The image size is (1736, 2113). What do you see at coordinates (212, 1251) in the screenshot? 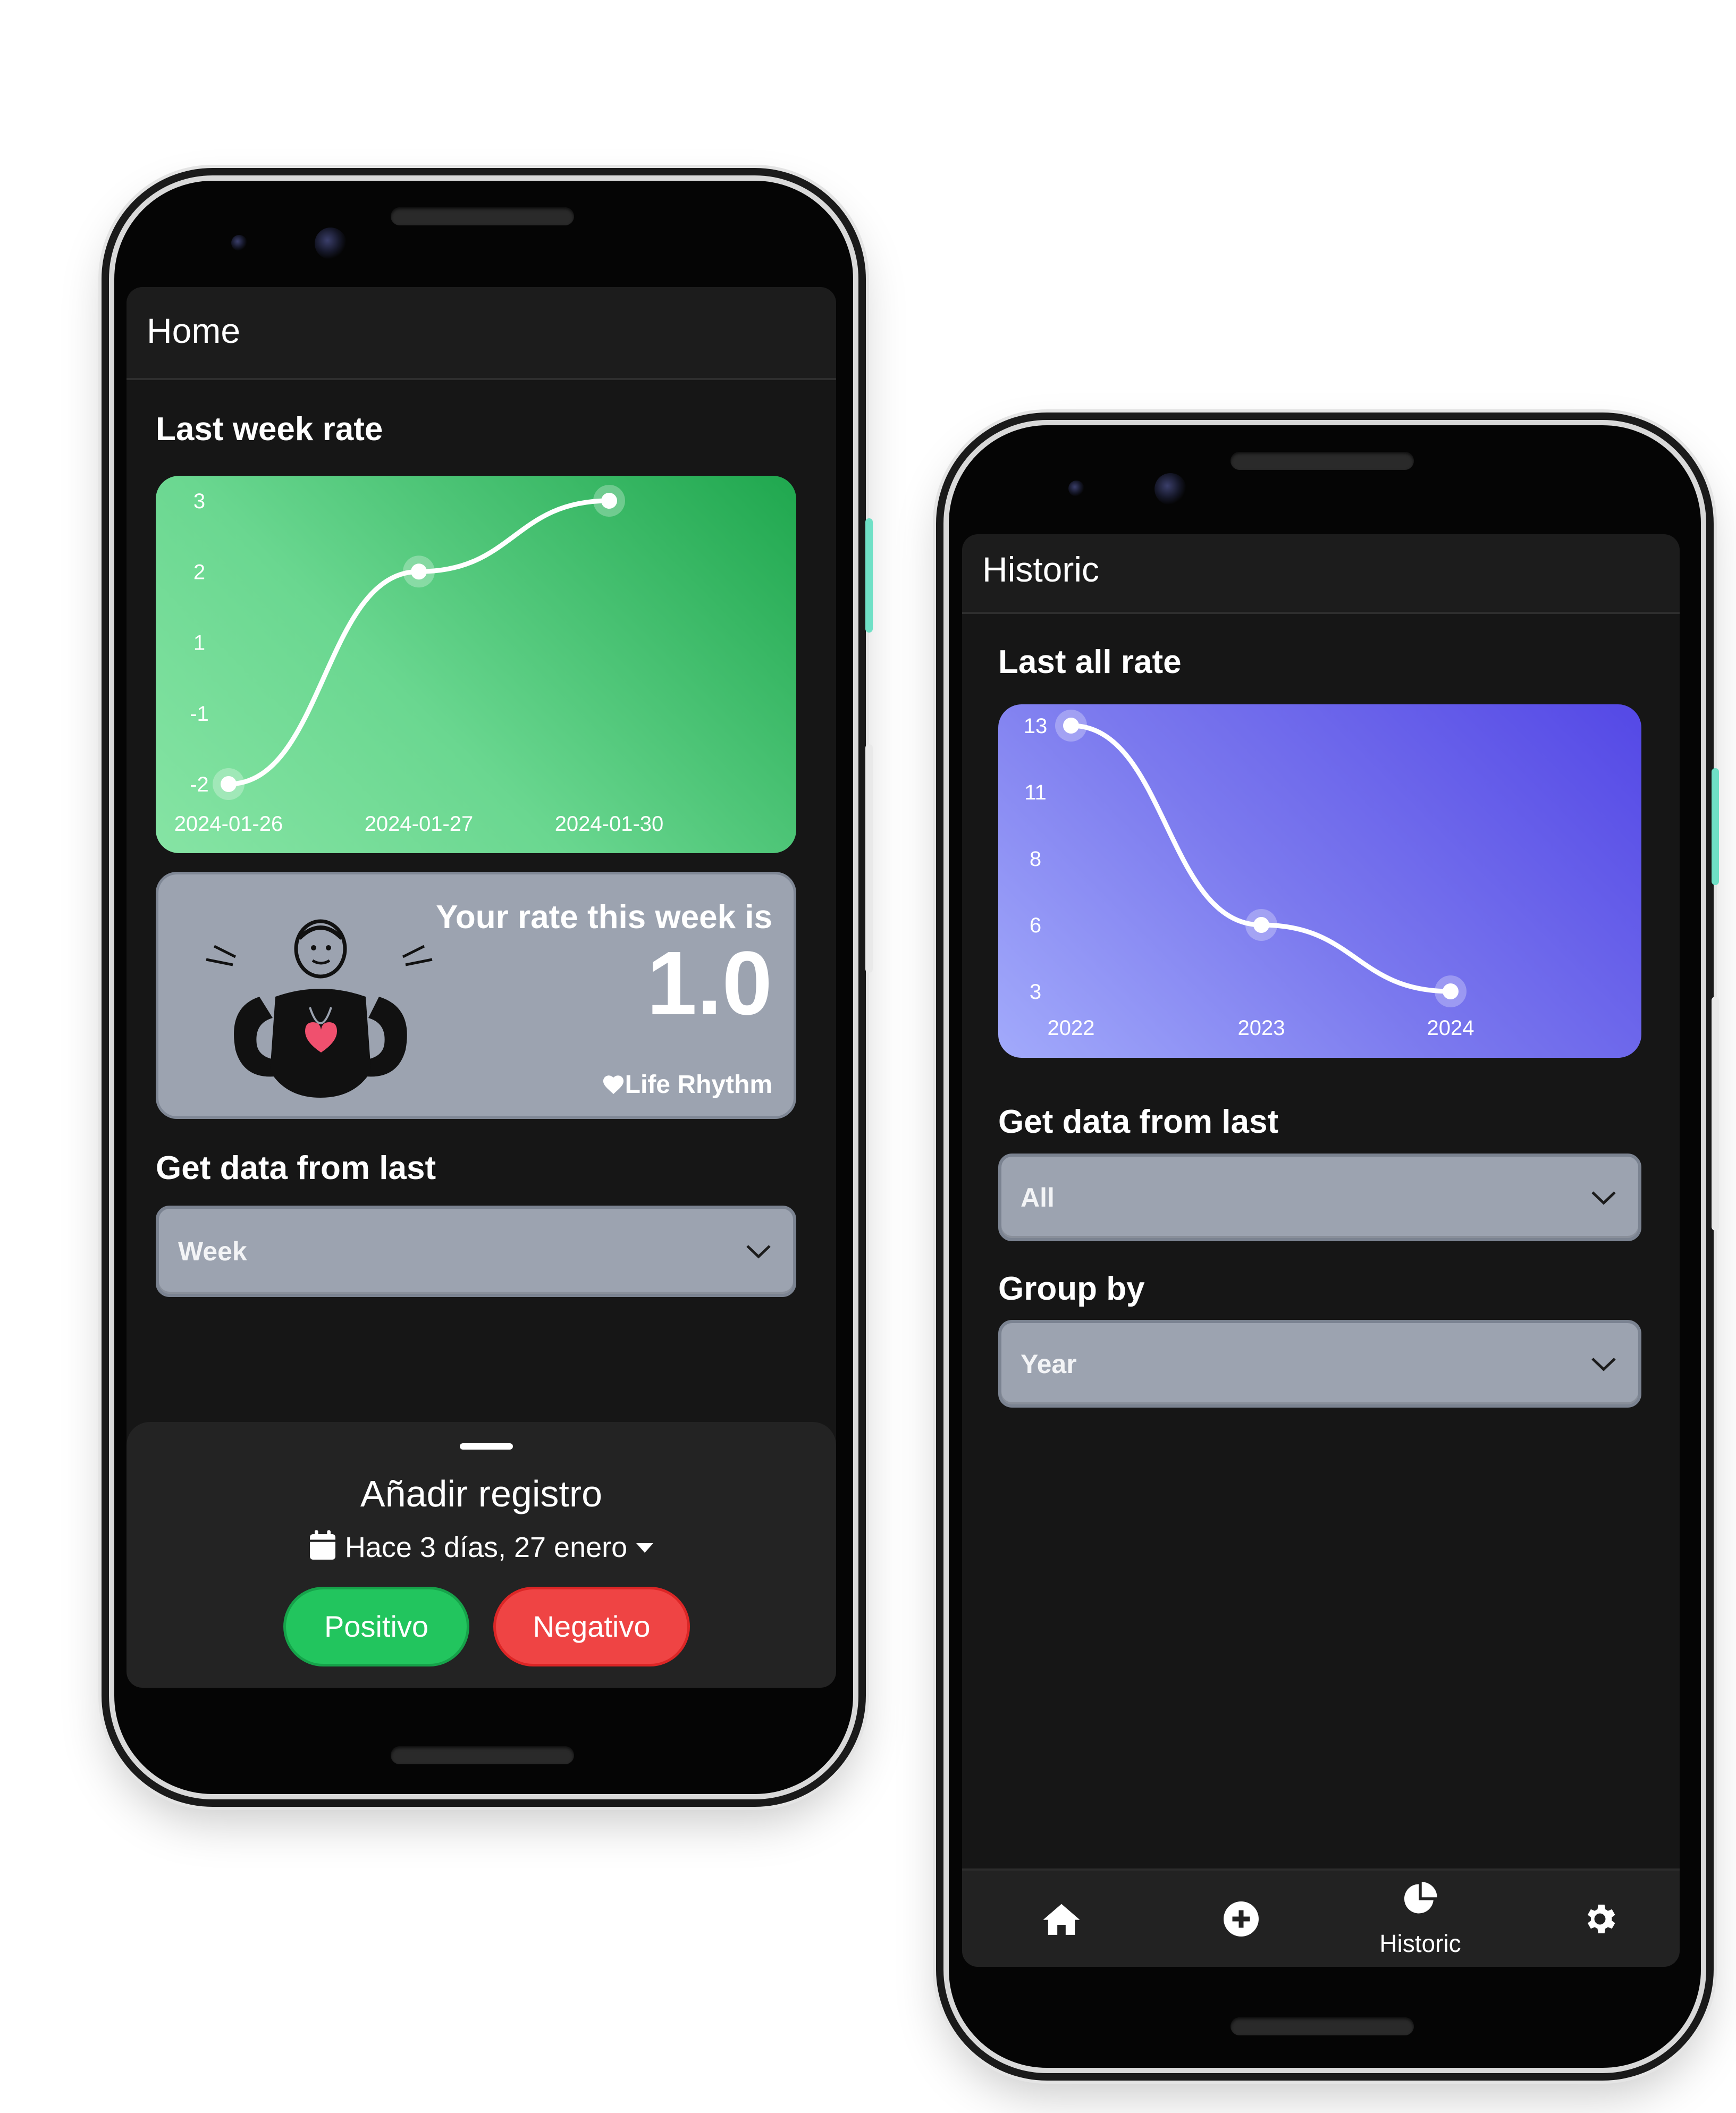
I see `period-select-value: Week` at bounding box center [212, 1251].